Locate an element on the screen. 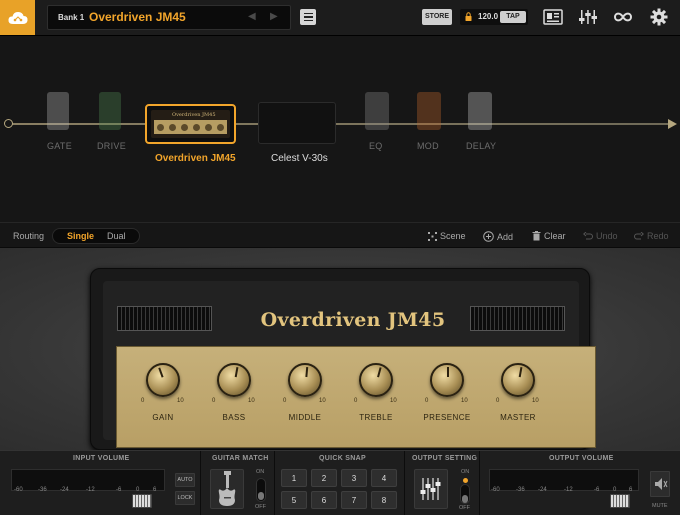 This screenshot has width=680, height=515. block-label-delay: DELAY is located at coordinates (481, 146).